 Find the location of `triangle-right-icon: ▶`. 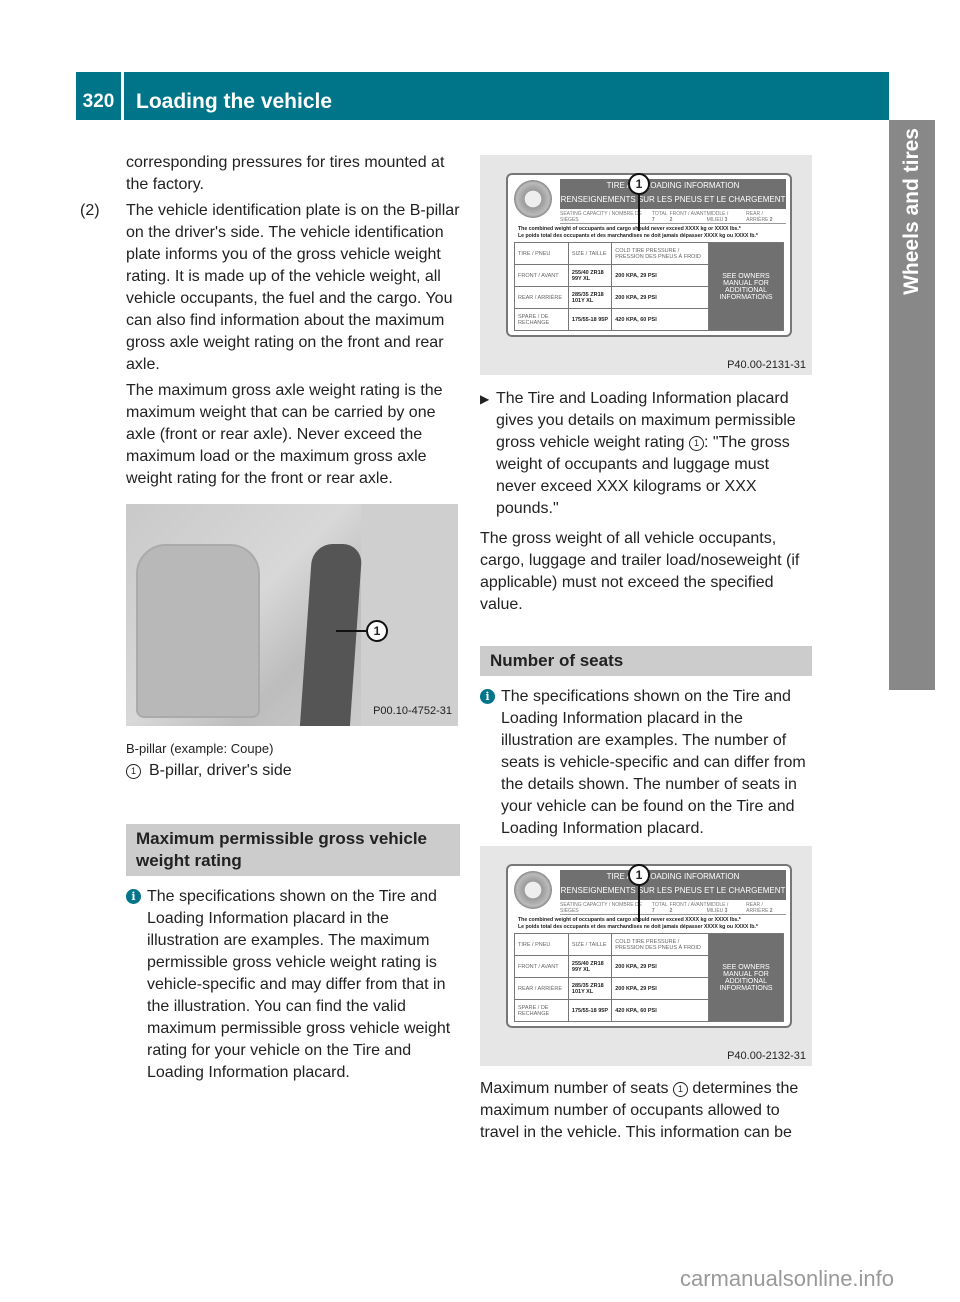

triangle-right-icon: ▶ is located at coordinates (485, 399).